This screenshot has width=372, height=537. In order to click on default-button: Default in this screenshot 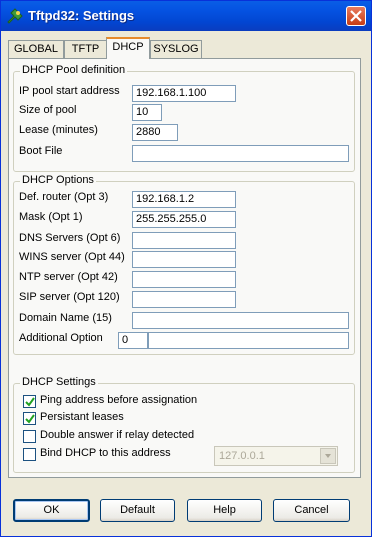, I will do `click(137, 510)`.